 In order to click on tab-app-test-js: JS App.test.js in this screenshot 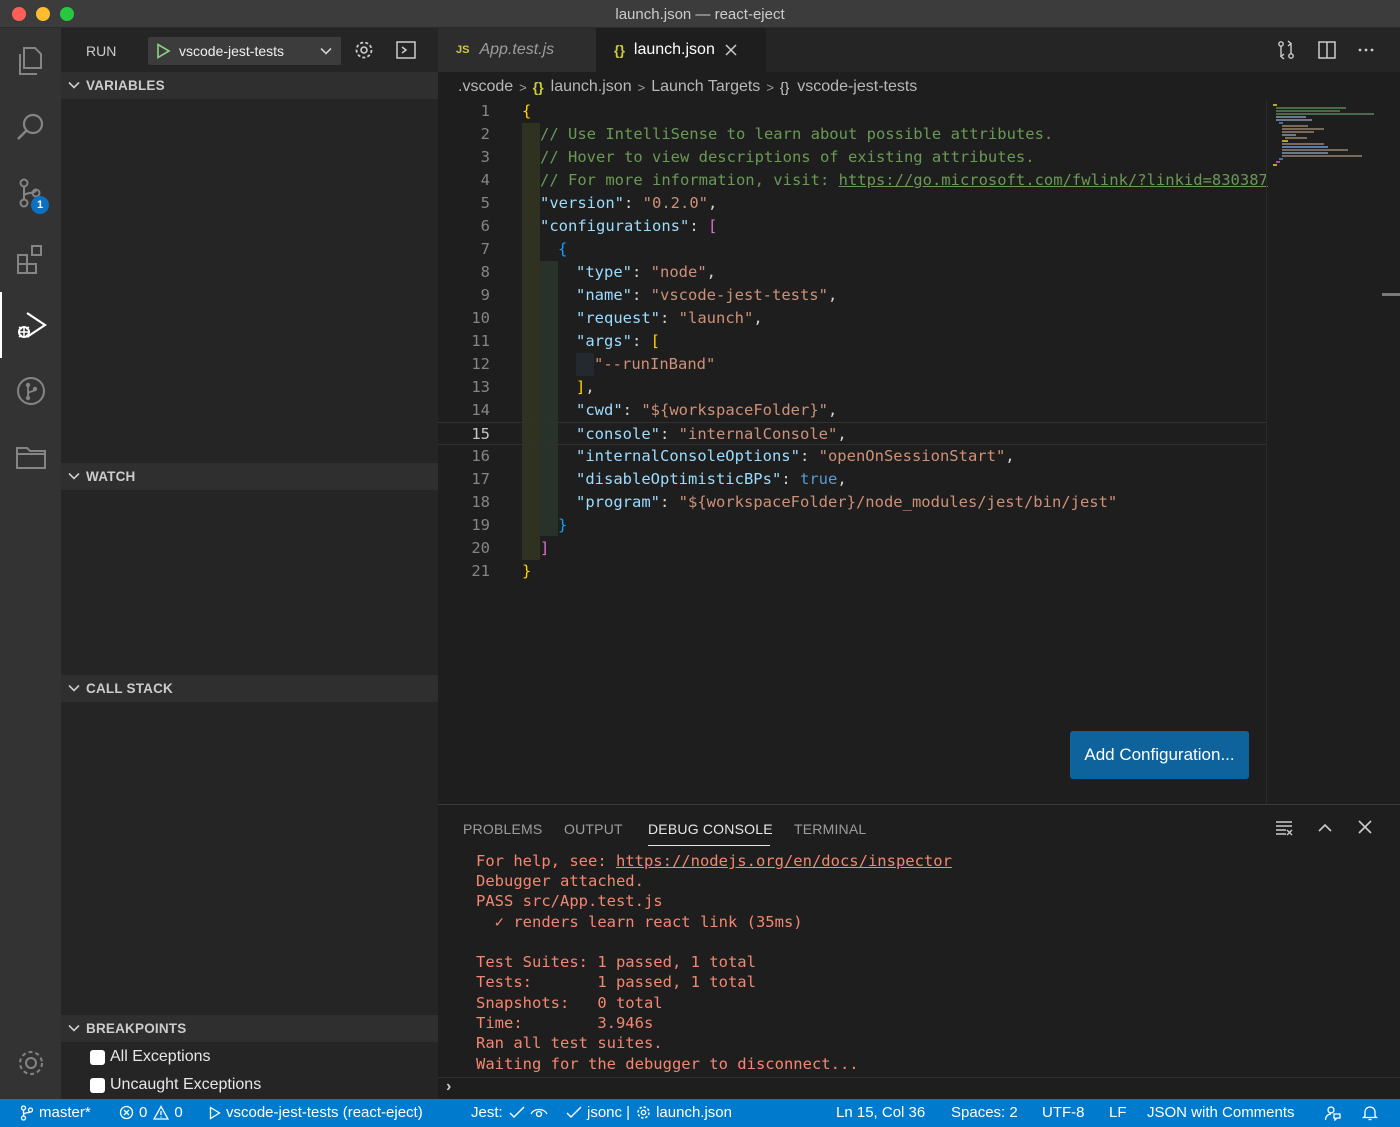, I will do `click(517, 50)`.